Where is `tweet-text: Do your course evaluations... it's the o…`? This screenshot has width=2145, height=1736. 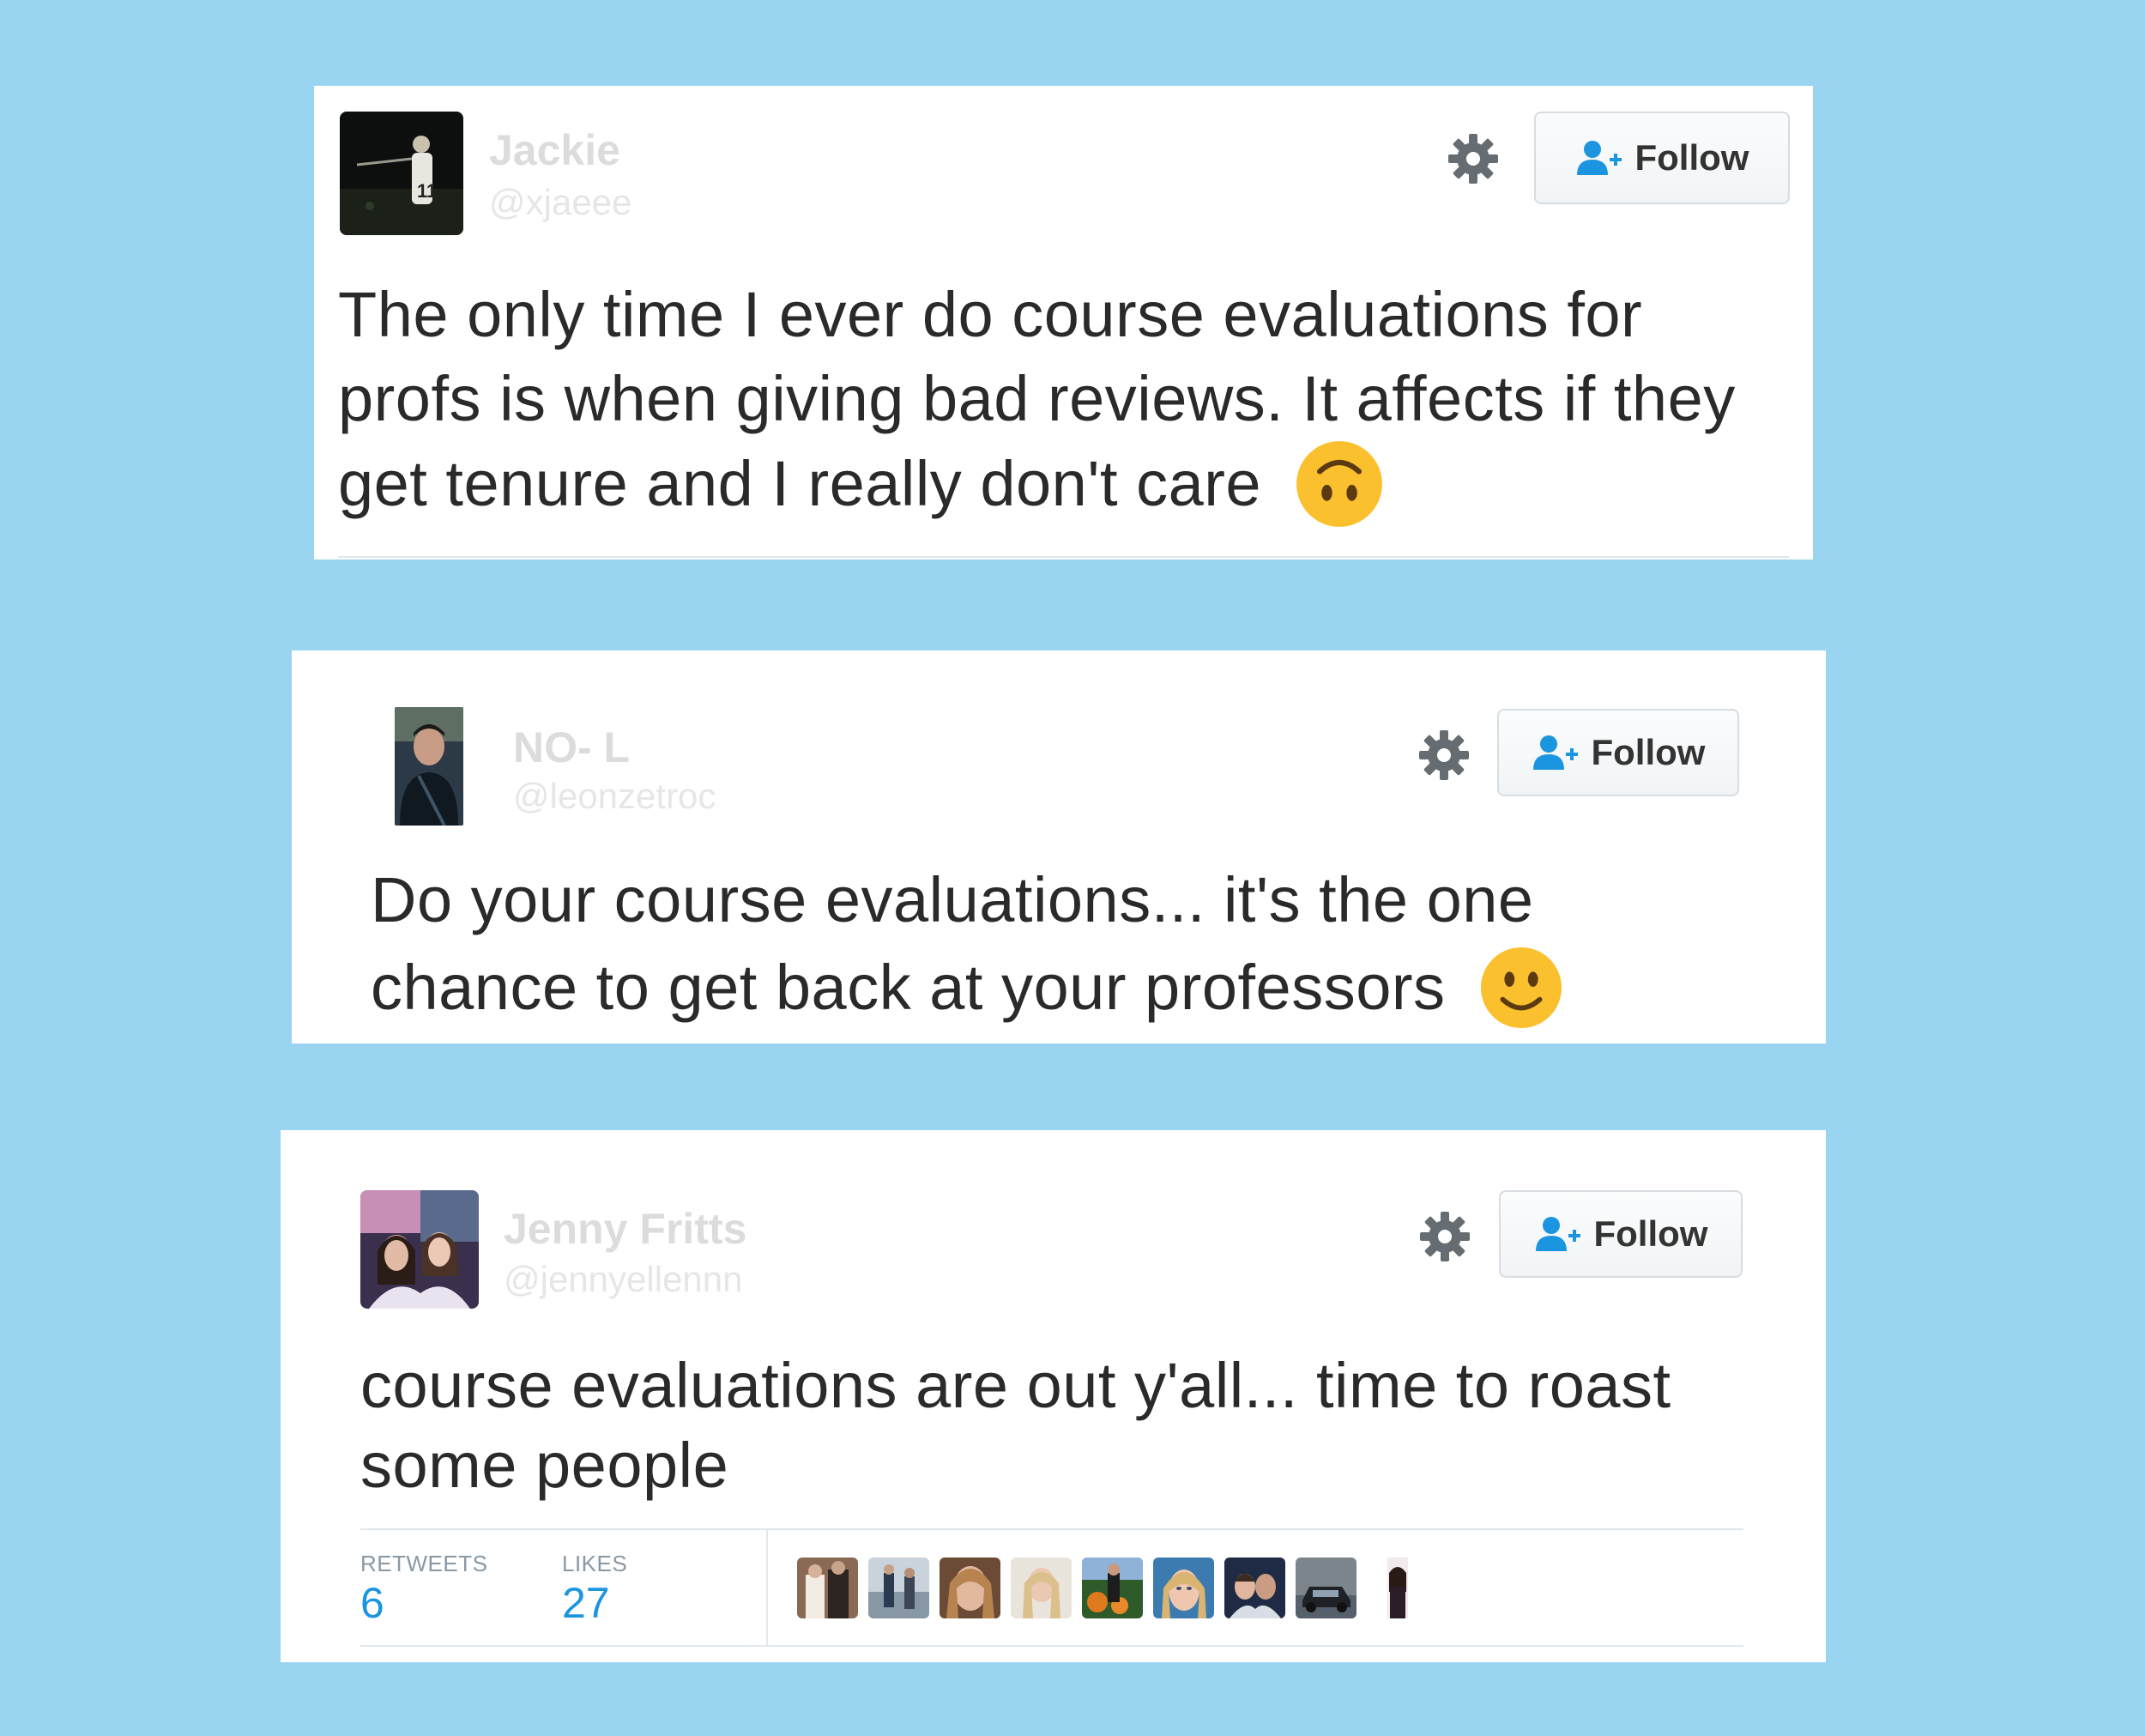 tweet-text: Do your course evaluations... it's the o… is located at coordinates (1015, 944).